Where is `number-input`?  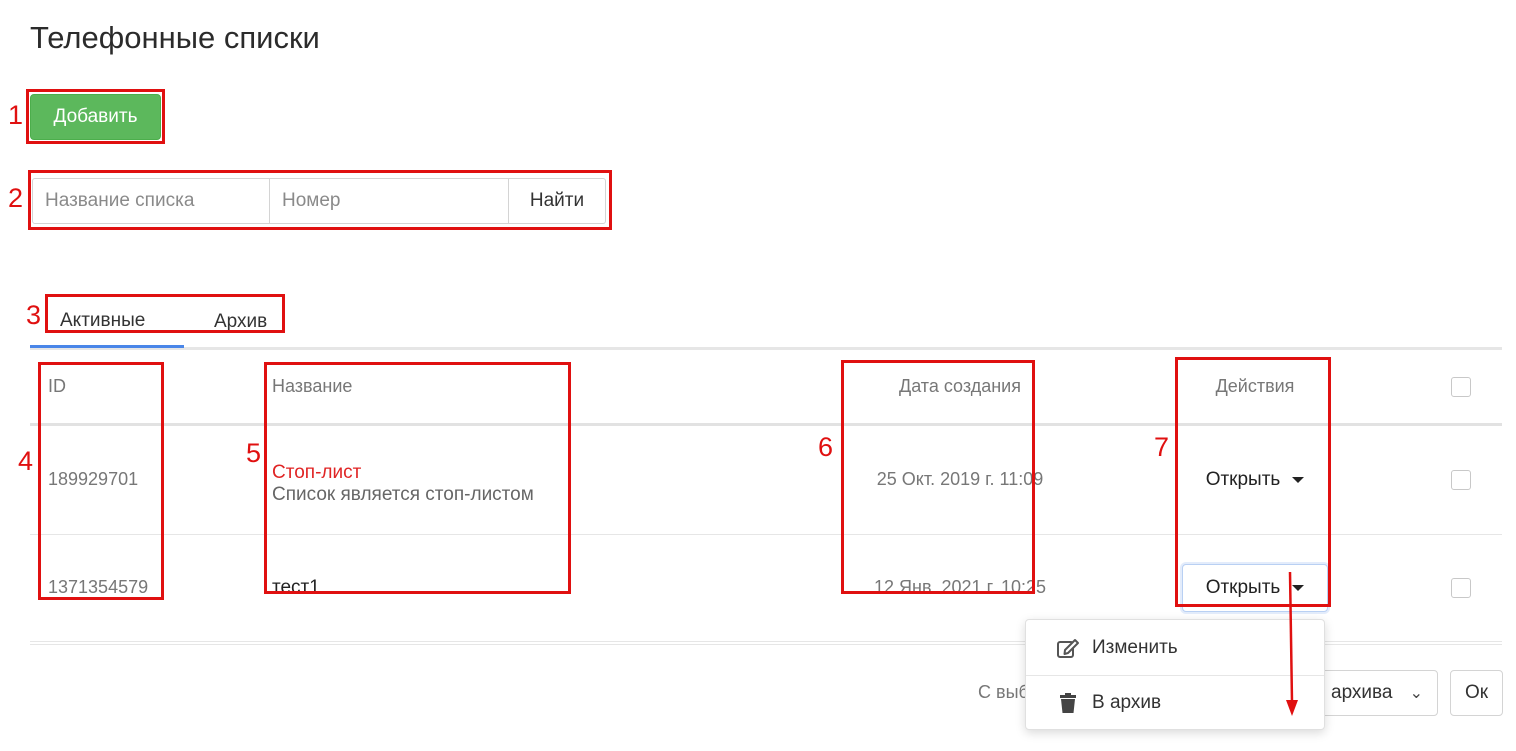 number-input is located at coordinates (389, 201).